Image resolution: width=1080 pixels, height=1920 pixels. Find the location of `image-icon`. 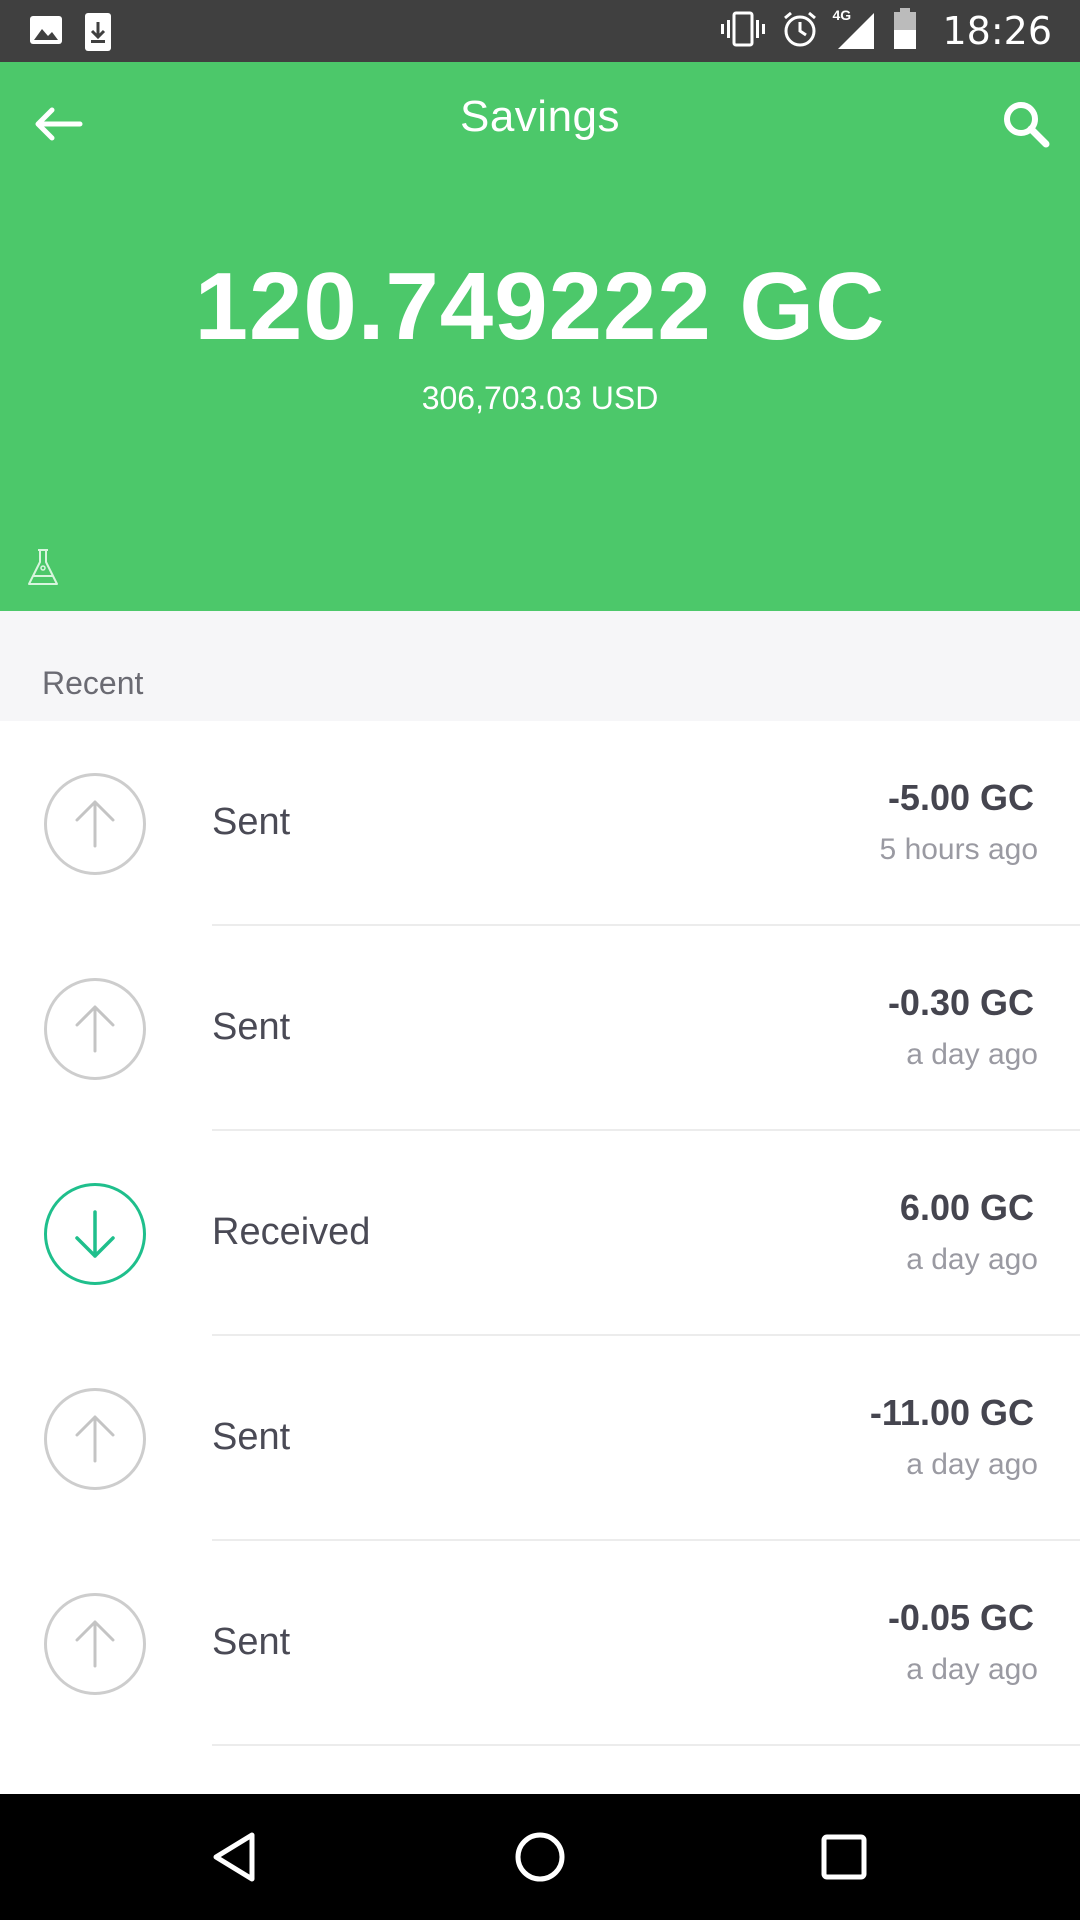

image-icon is located at coordinates (46, 34).